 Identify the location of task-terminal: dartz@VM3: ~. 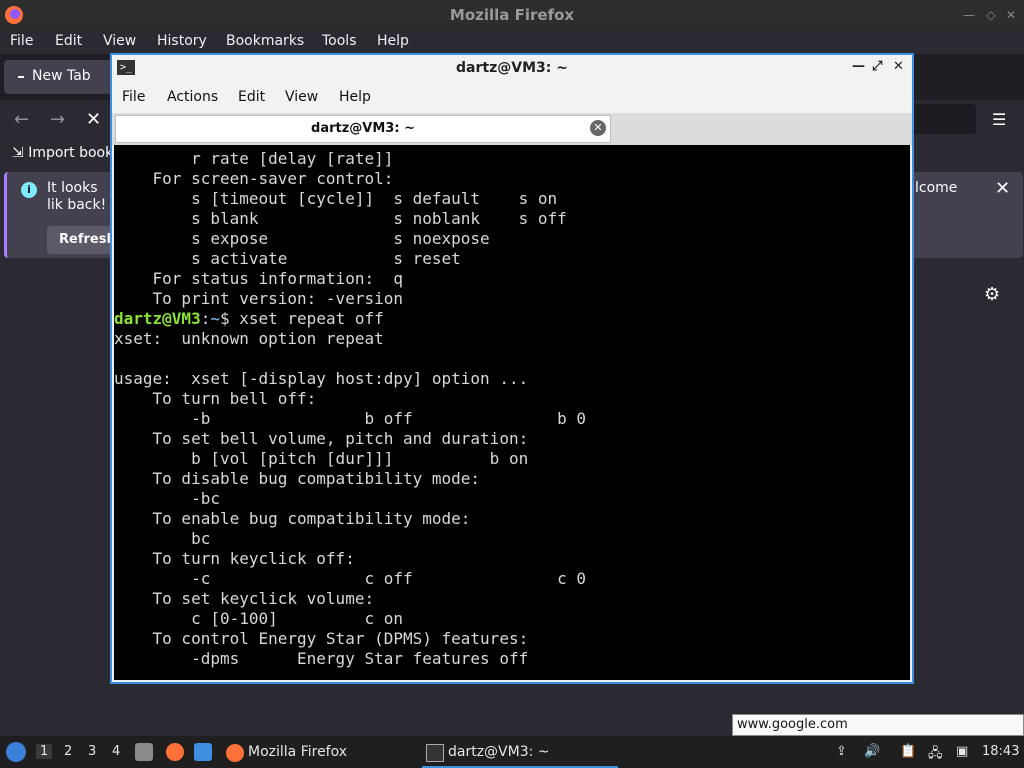
(520, 754).